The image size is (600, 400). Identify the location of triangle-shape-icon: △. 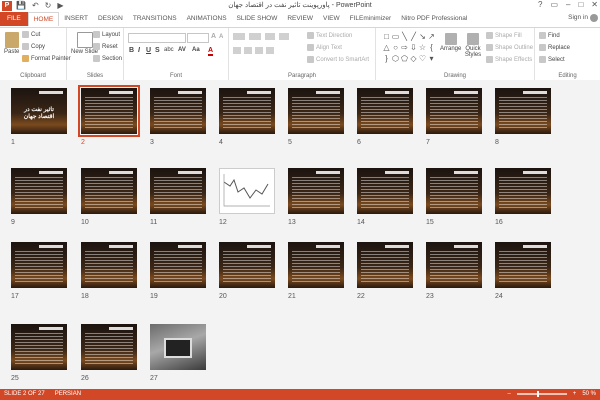
(386, 47).